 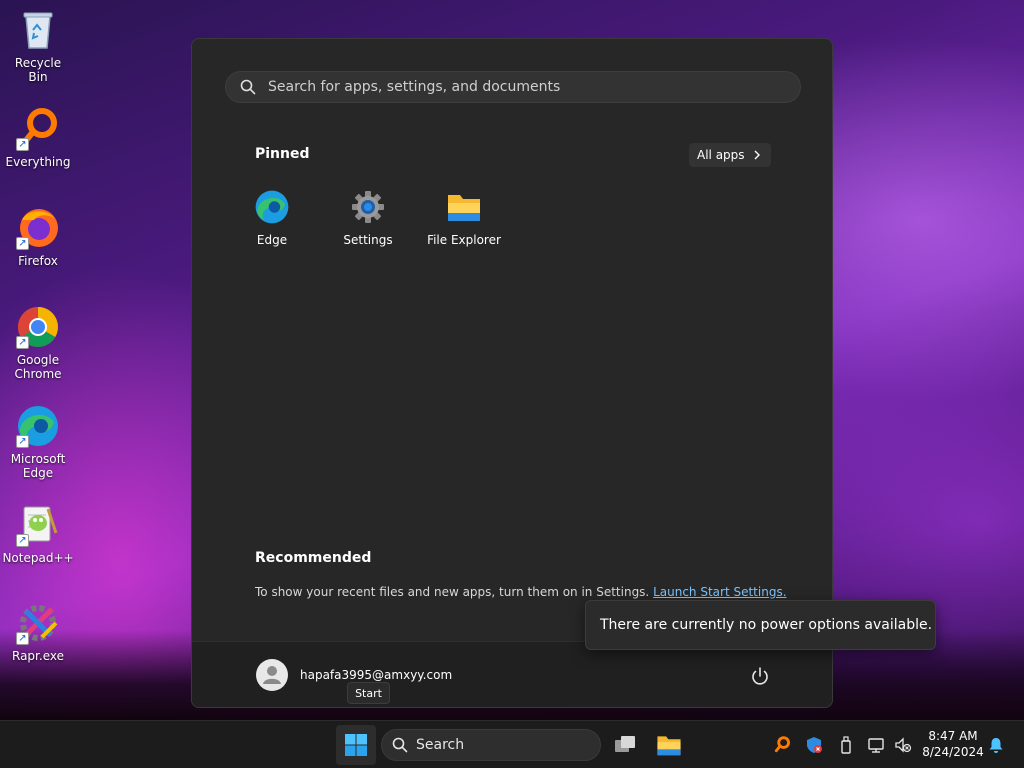 I want to click on desktop-icon-recycle-bin: Recycle Bin, so click(x=38, y=46).